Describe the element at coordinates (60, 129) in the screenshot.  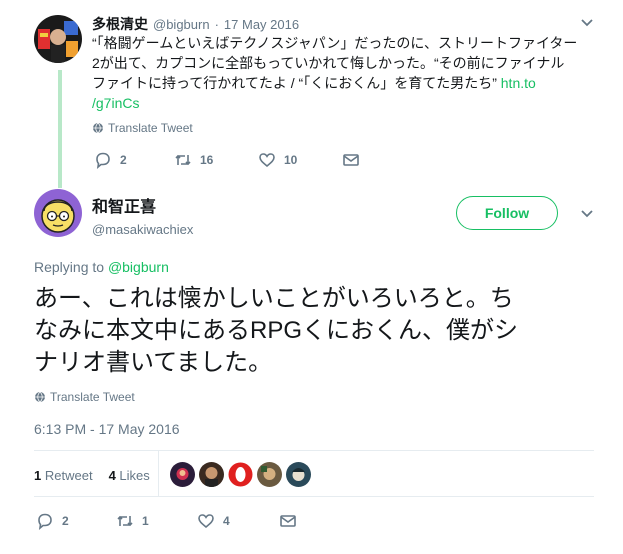
I see `thread-connector-line` at that location.